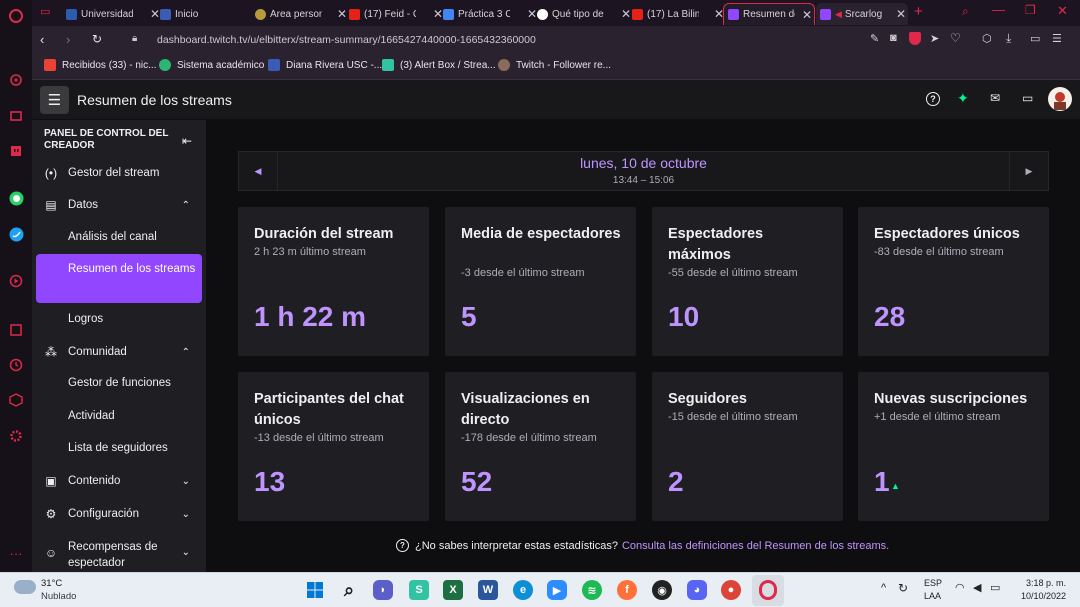  I want to click on whatsapp-icon, so click(16, 198).